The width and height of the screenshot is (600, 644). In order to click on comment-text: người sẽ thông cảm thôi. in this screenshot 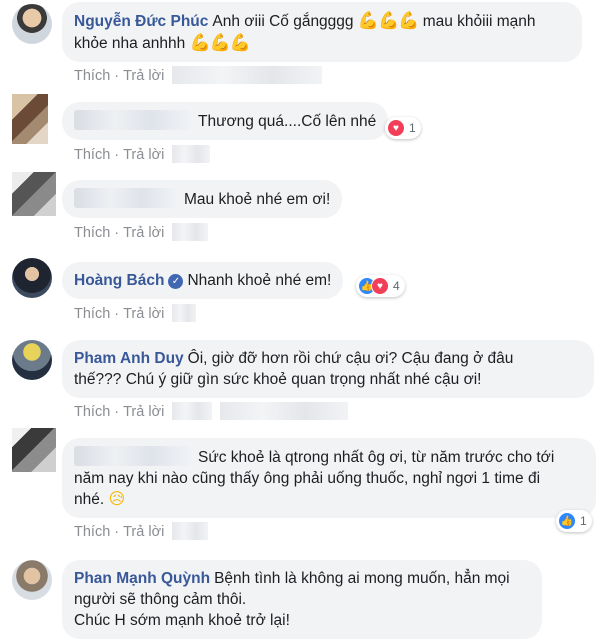, I will do `click(160, 599)`.